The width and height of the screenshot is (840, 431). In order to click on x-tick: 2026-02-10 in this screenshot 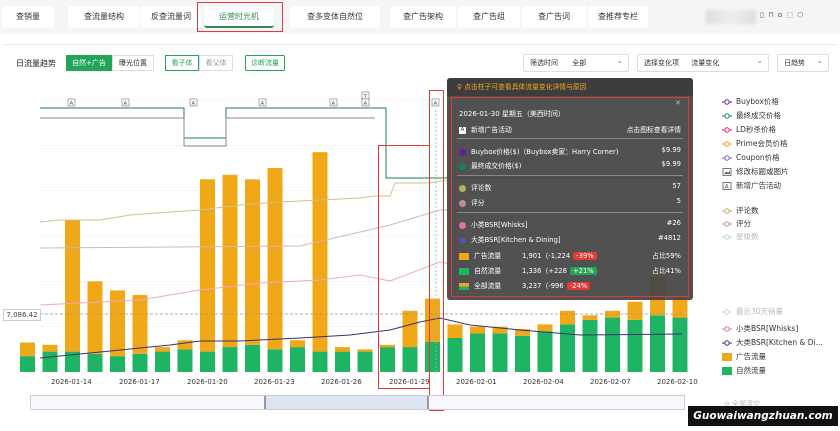, I will do `click(677, 382)`.